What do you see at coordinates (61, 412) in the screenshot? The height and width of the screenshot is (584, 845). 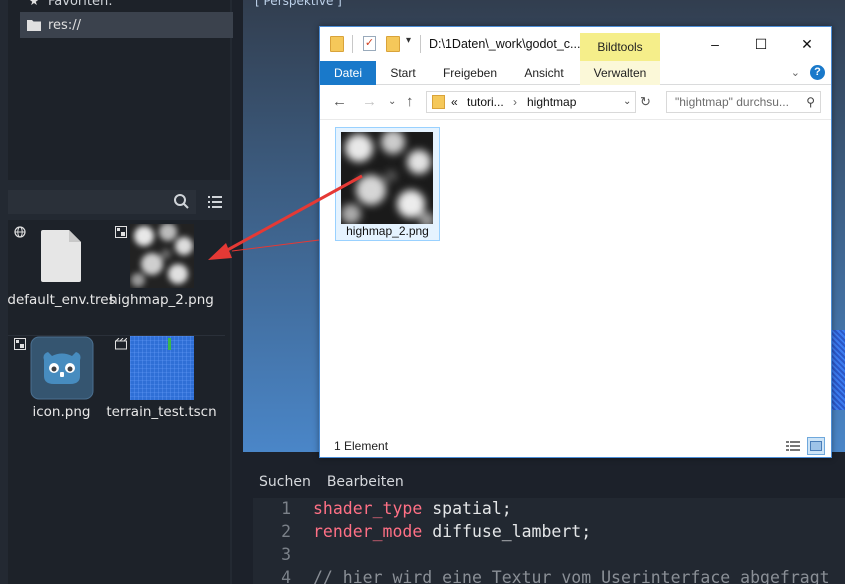 I see `file-name: icon.png` at bounding box center [61, 412].